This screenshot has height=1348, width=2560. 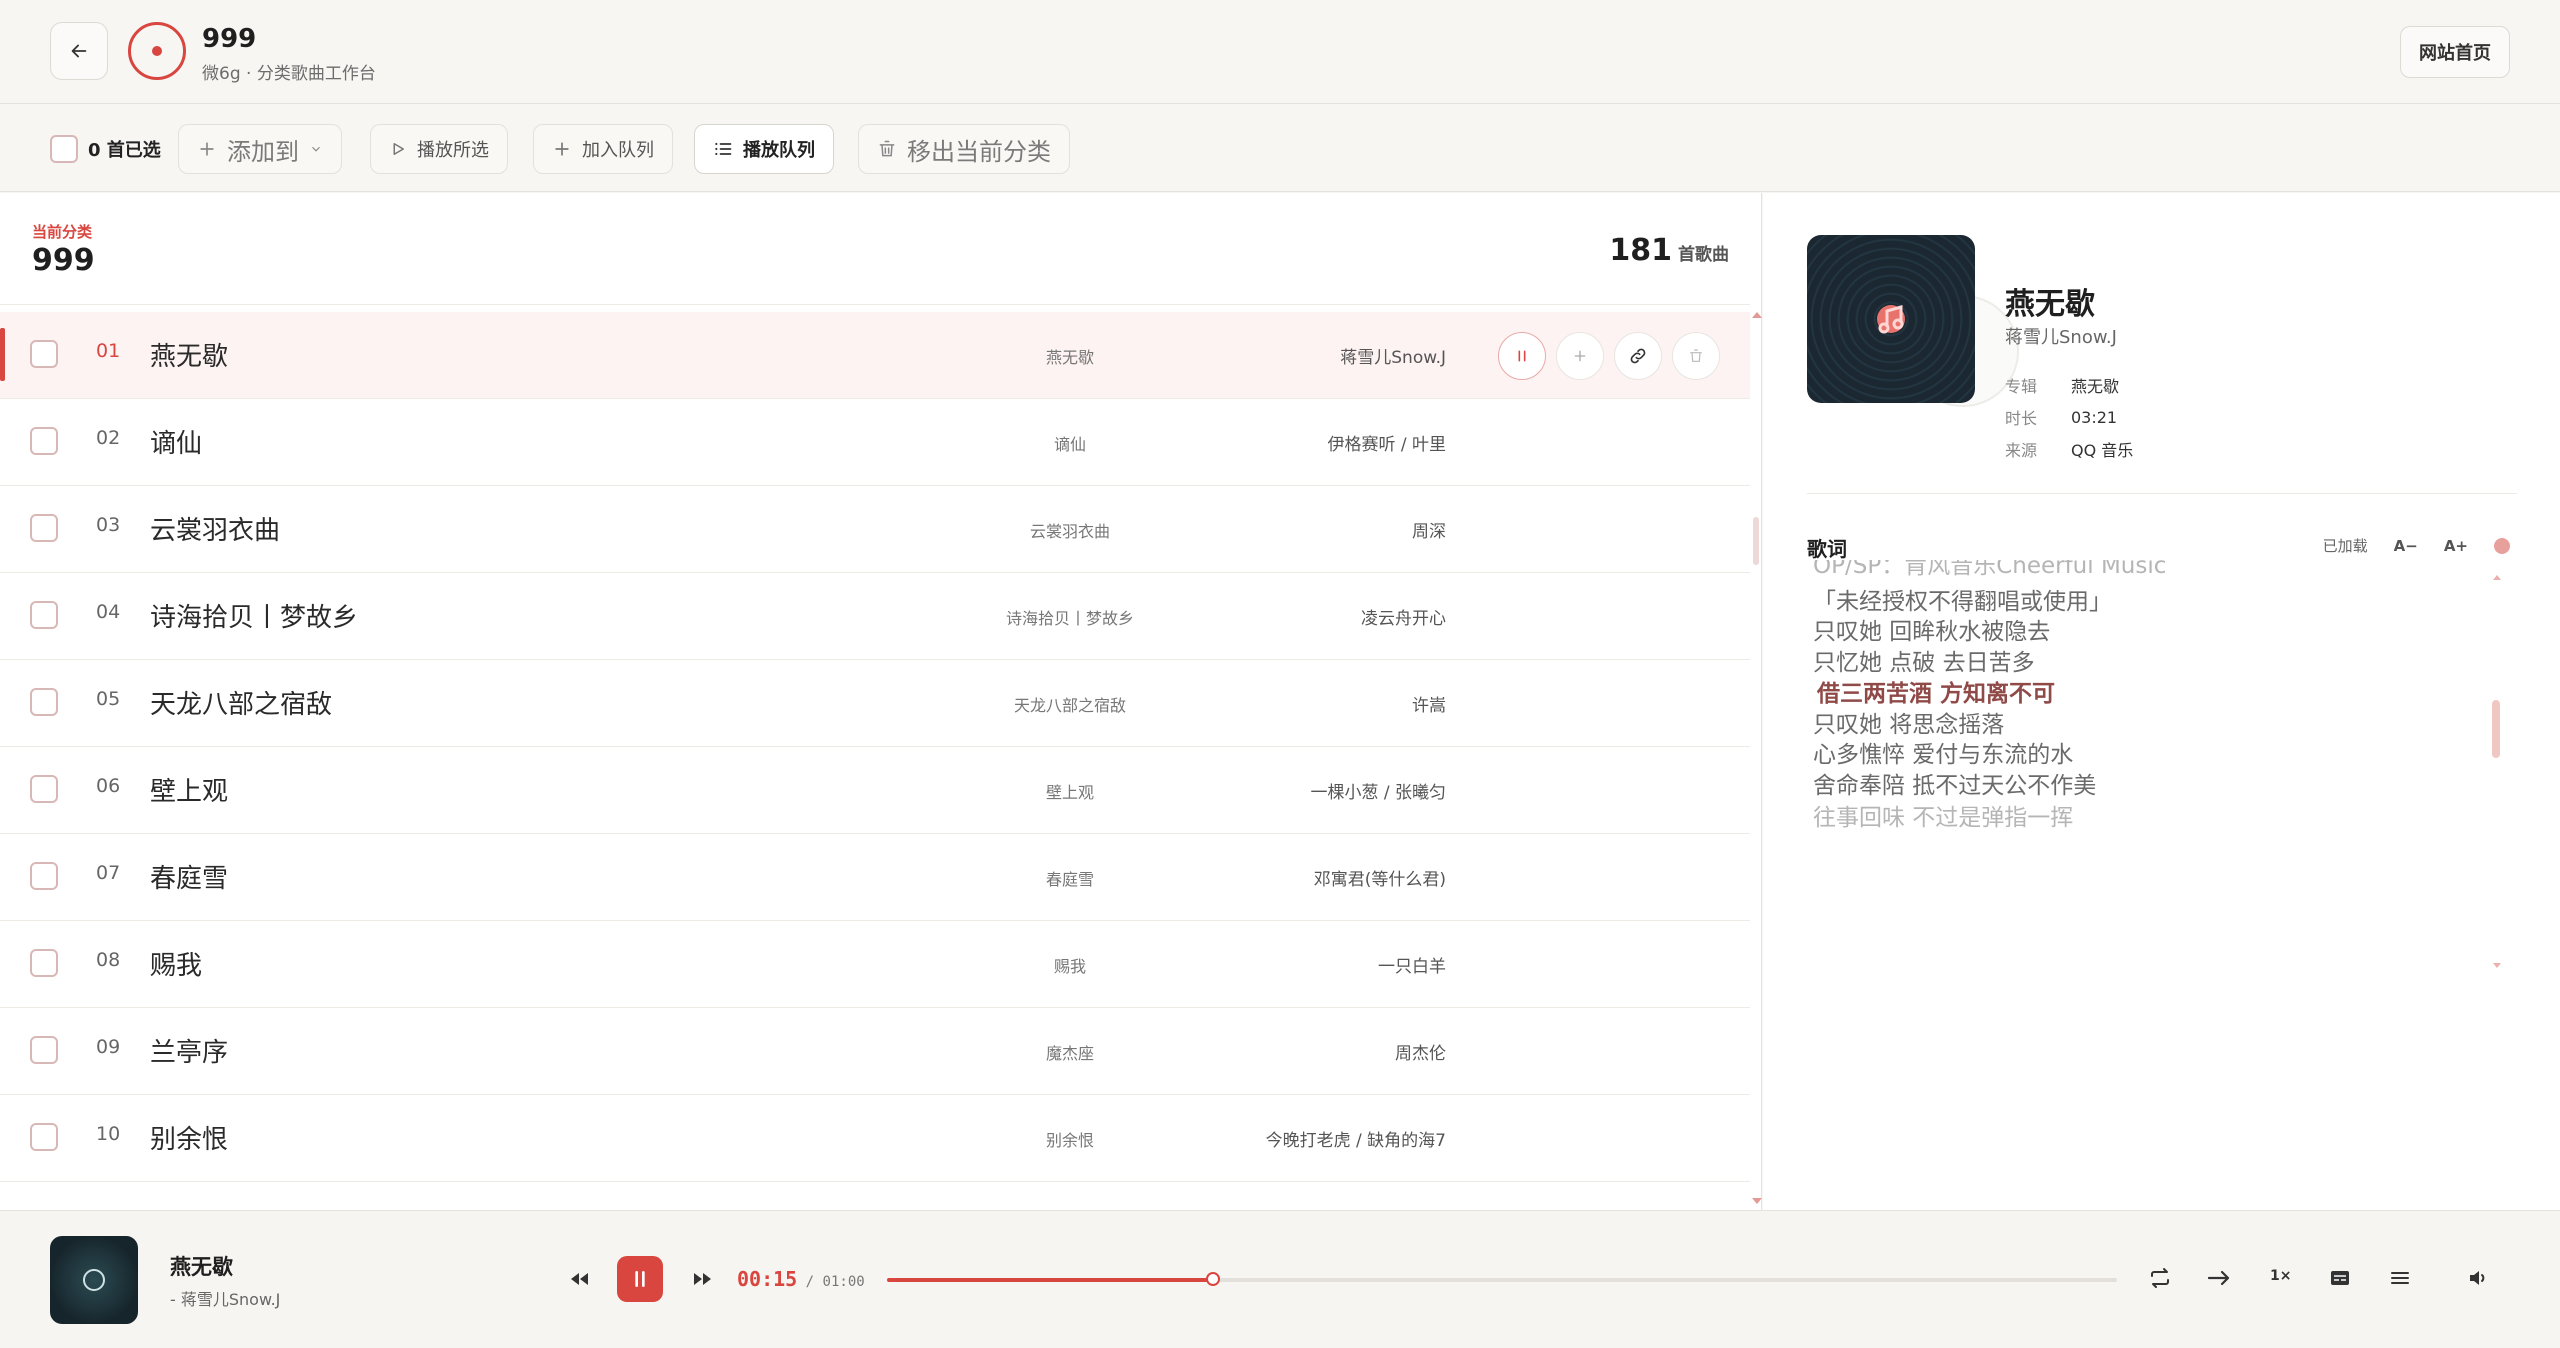 I want to click on home-link-button: 网站首页, so click(x=2455, y=52).